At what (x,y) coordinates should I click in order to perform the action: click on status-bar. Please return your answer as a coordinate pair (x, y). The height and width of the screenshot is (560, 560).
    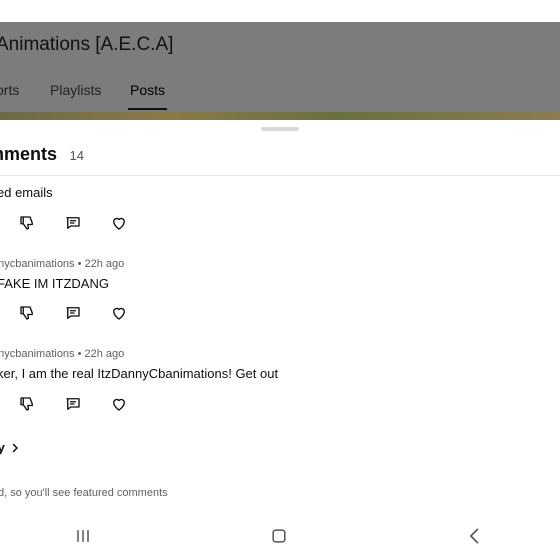
    Looking at the image, I should click on (280, 11).